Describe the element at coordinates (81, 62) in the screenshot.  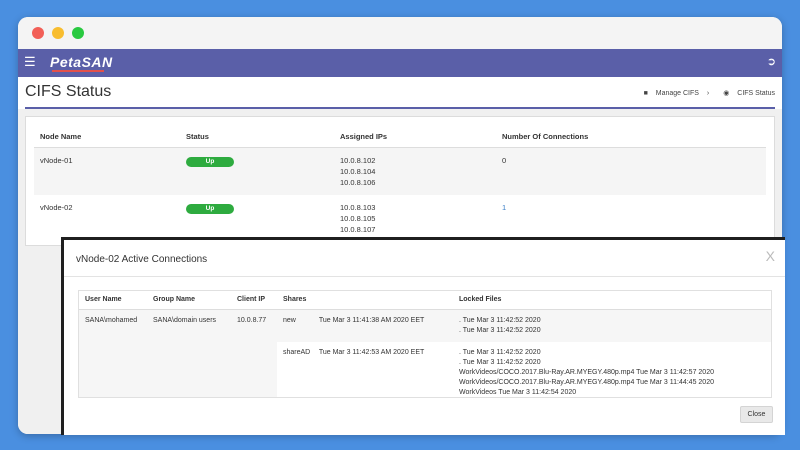
I see `app-logo: PetaSAN` at that location.